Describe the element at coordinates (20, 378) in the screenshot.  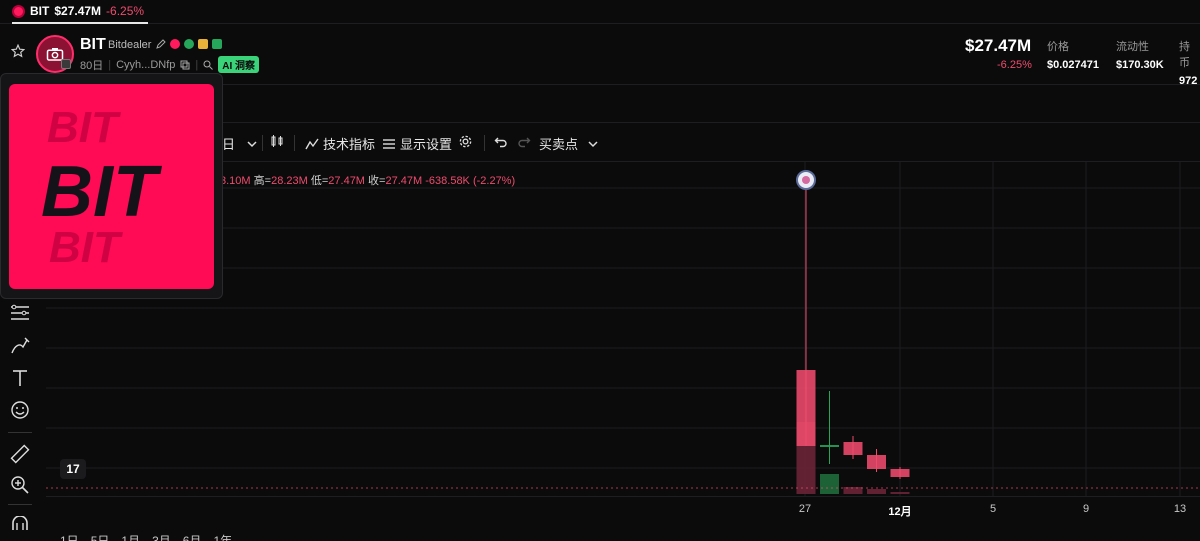
I see `text-icon` at that location.